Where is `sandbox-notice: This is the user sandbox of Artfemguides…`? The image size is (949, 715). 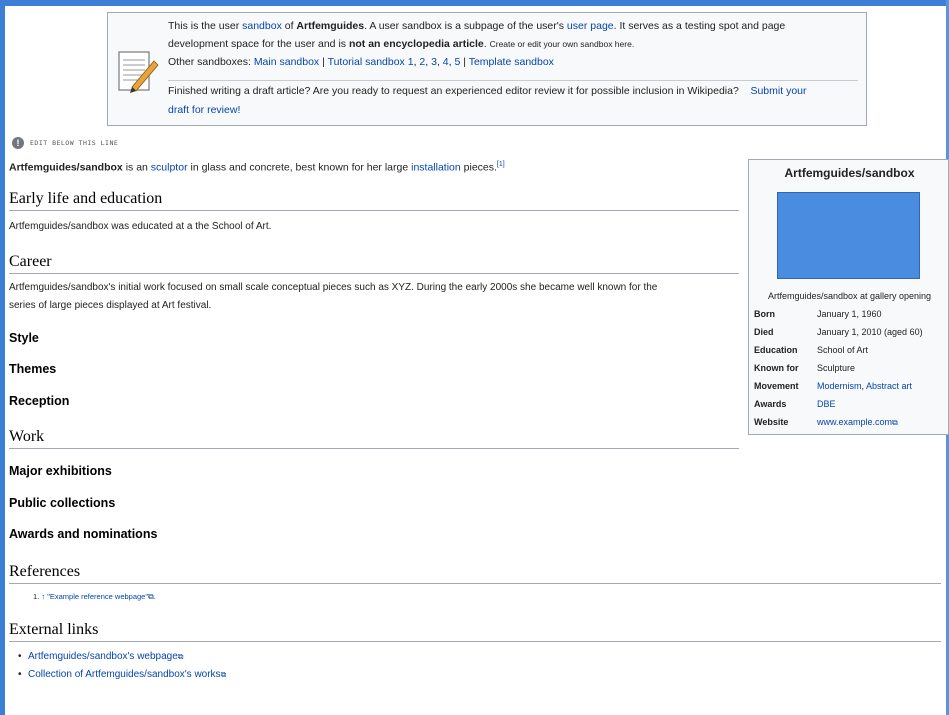
sandbox-notice: This is the user sandbox of Artfemguides… is located at coordinates (487, 69).